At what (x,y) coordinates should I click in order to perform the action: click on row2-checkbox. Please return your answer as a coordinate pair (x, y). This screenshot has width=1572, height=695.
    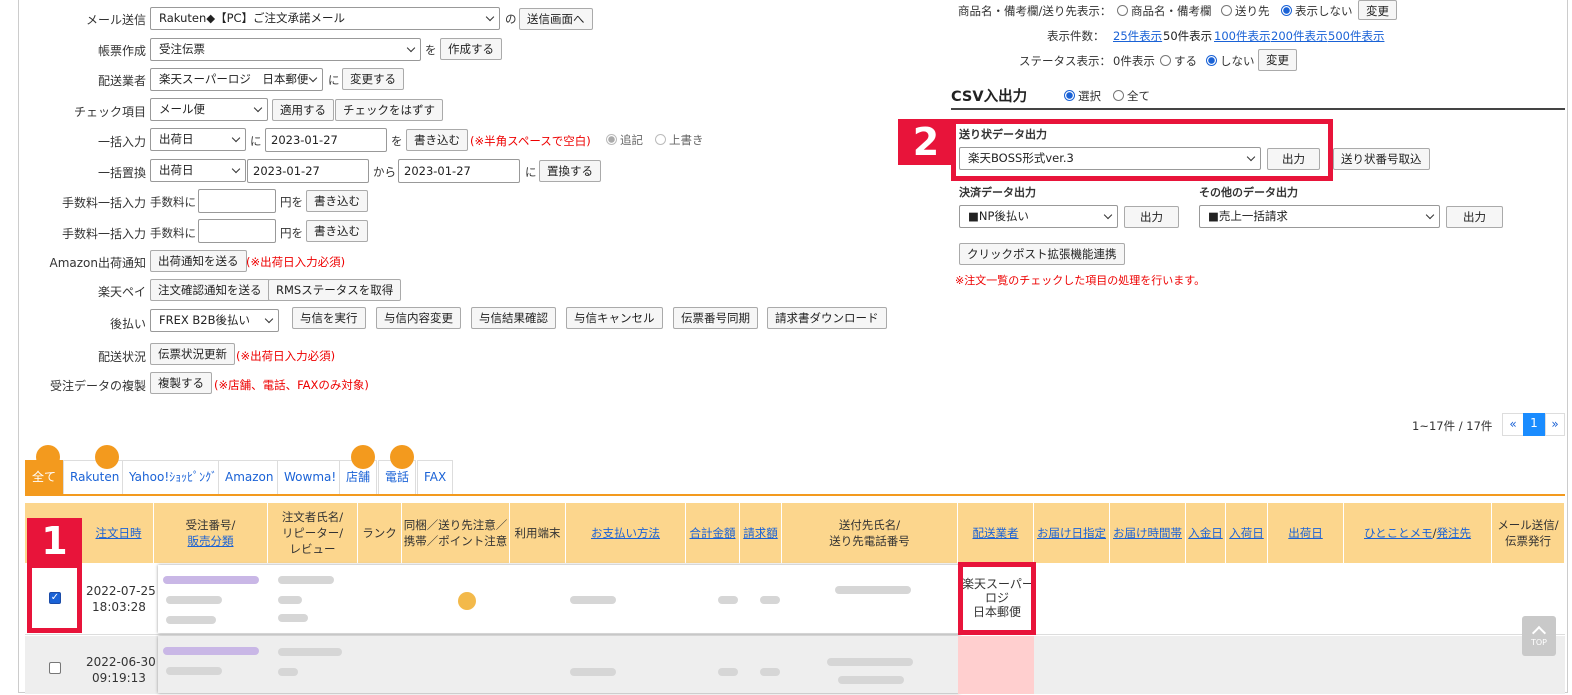
    Looking at the image, I should click on (55, 668).